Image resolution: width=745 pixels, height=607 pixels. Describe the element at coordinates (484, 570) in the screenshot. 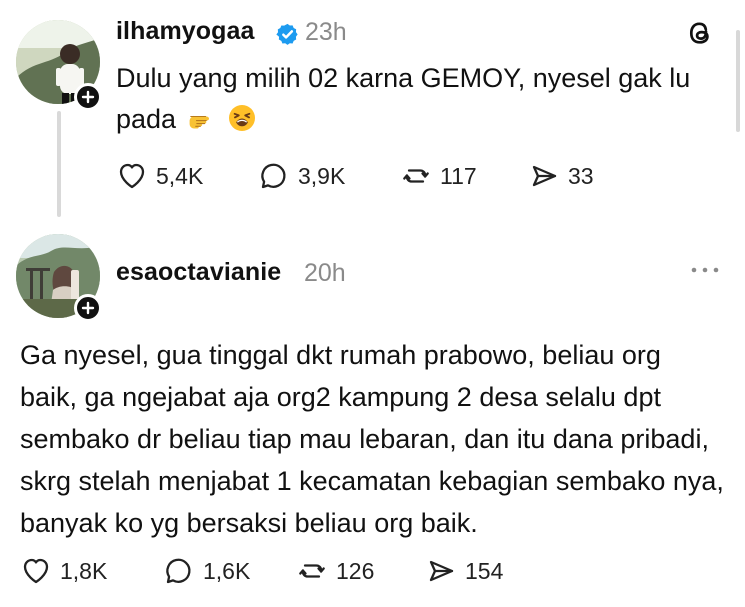

I see `share-count-2: 154` at that location.